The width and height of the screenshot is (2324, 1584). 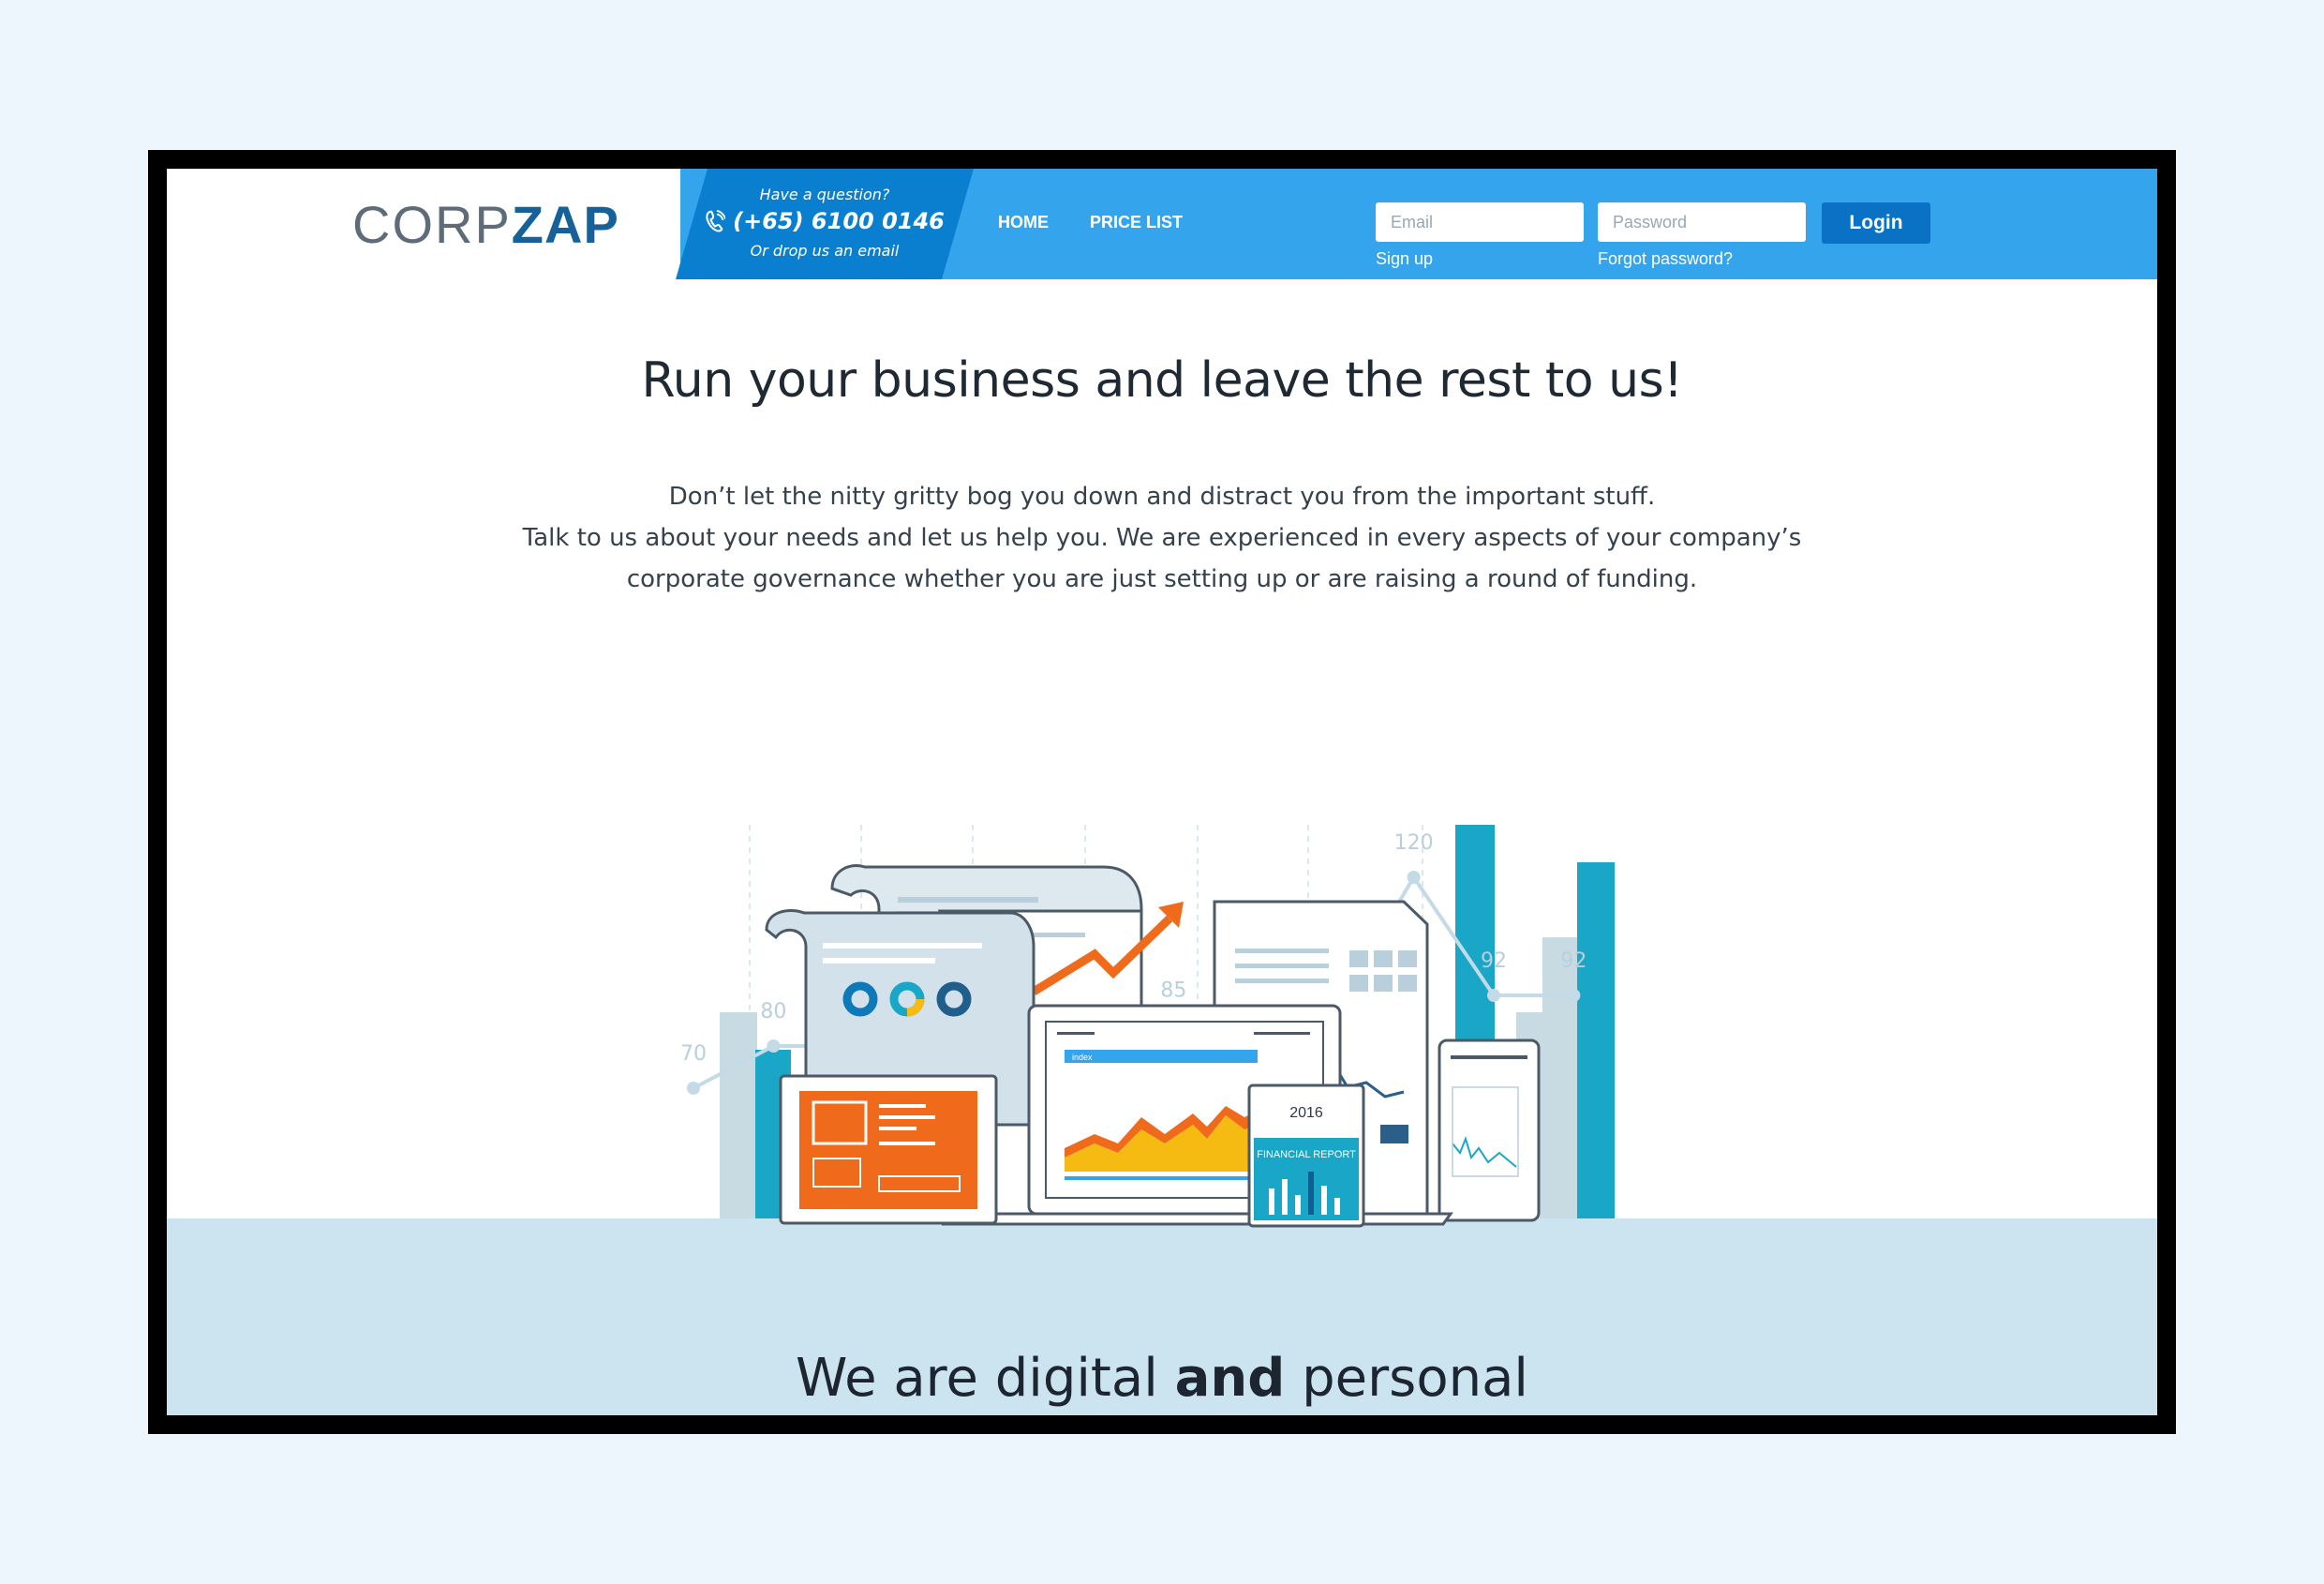 I want to click on orange-screen-illustration, so click(x=888, y=1149).